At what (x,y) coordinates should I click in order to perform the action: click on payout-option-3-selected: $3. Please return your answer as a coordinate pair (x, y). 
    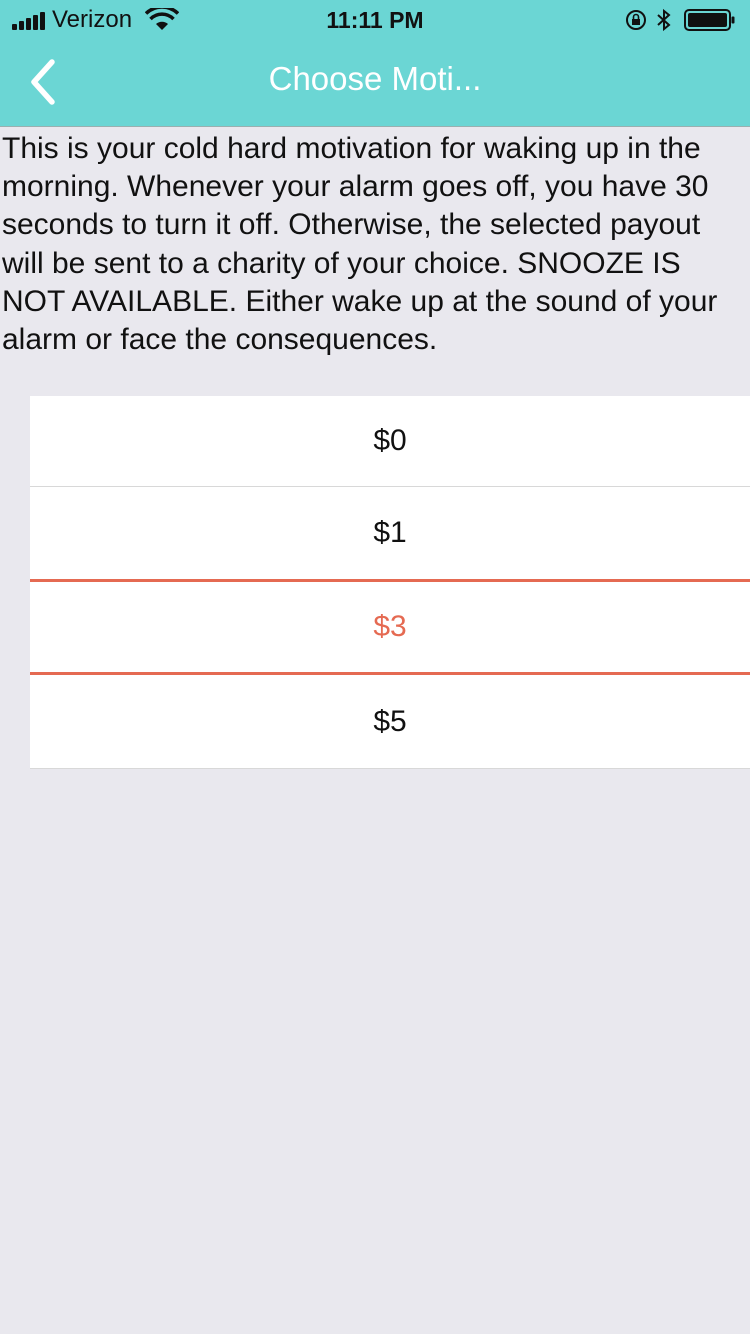
    Looking at the image, I should click on (390, 627).